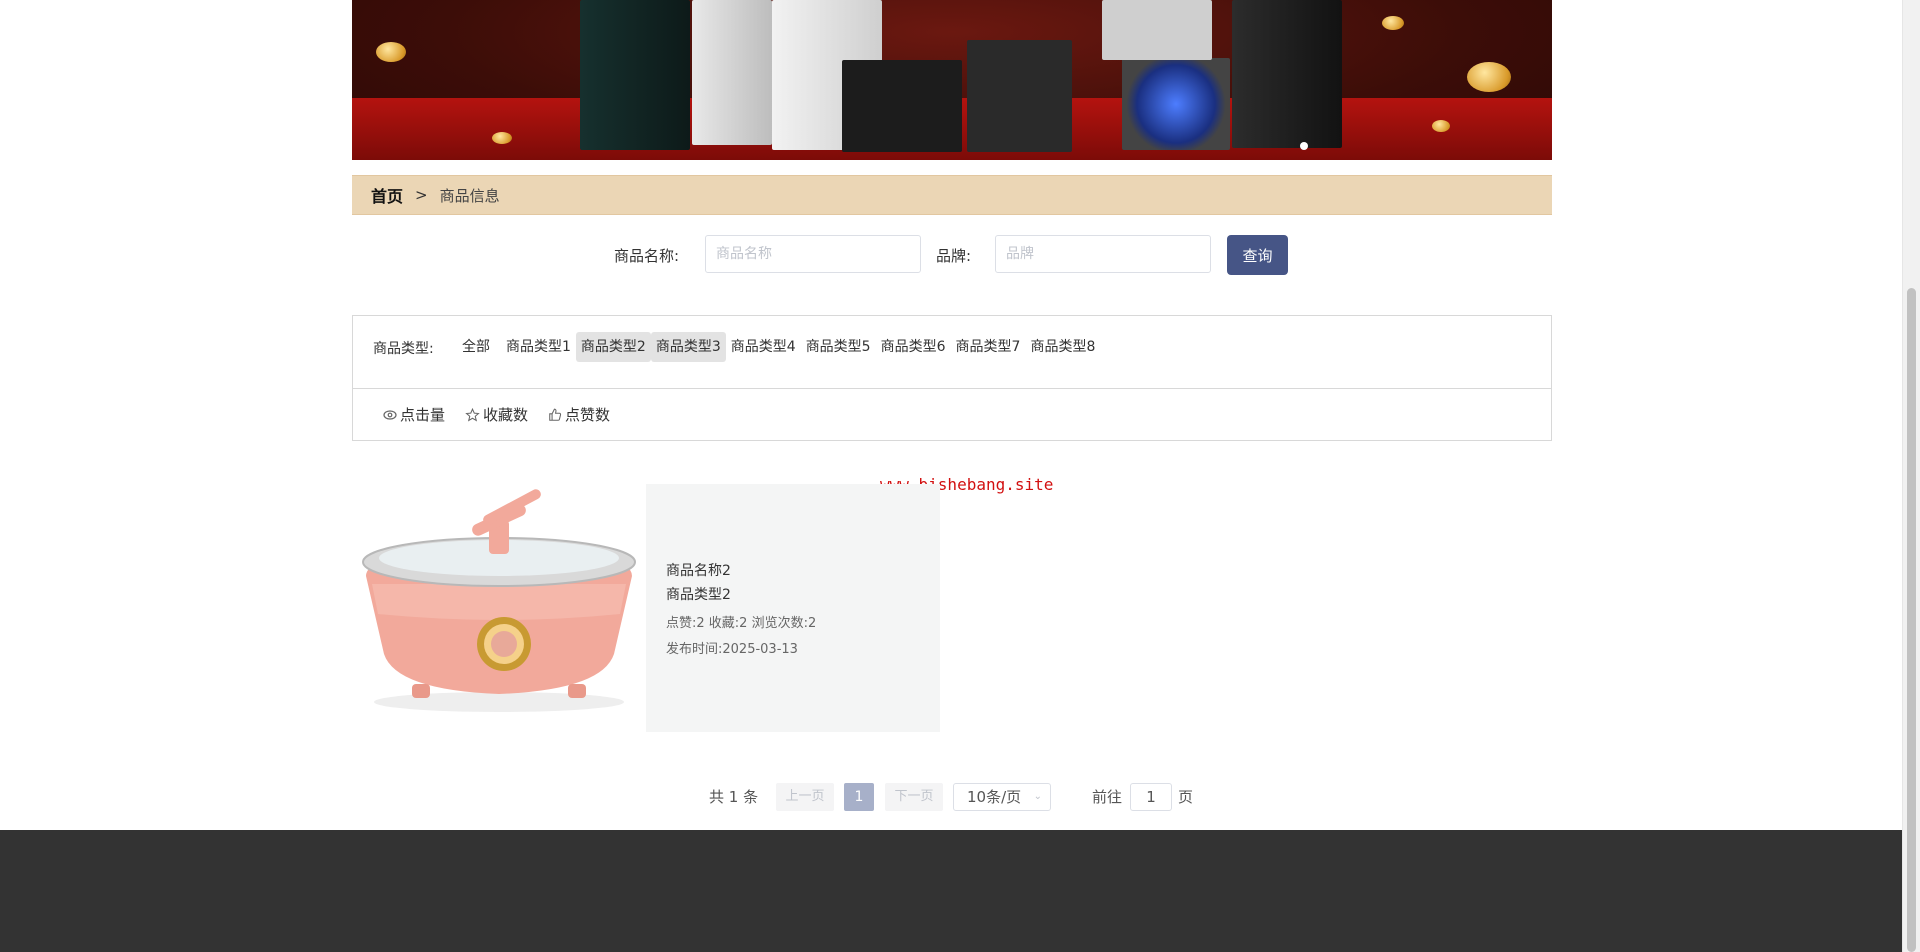  I want to click on page-size-select: 10条/页 ⌄, so click(1002, 797).